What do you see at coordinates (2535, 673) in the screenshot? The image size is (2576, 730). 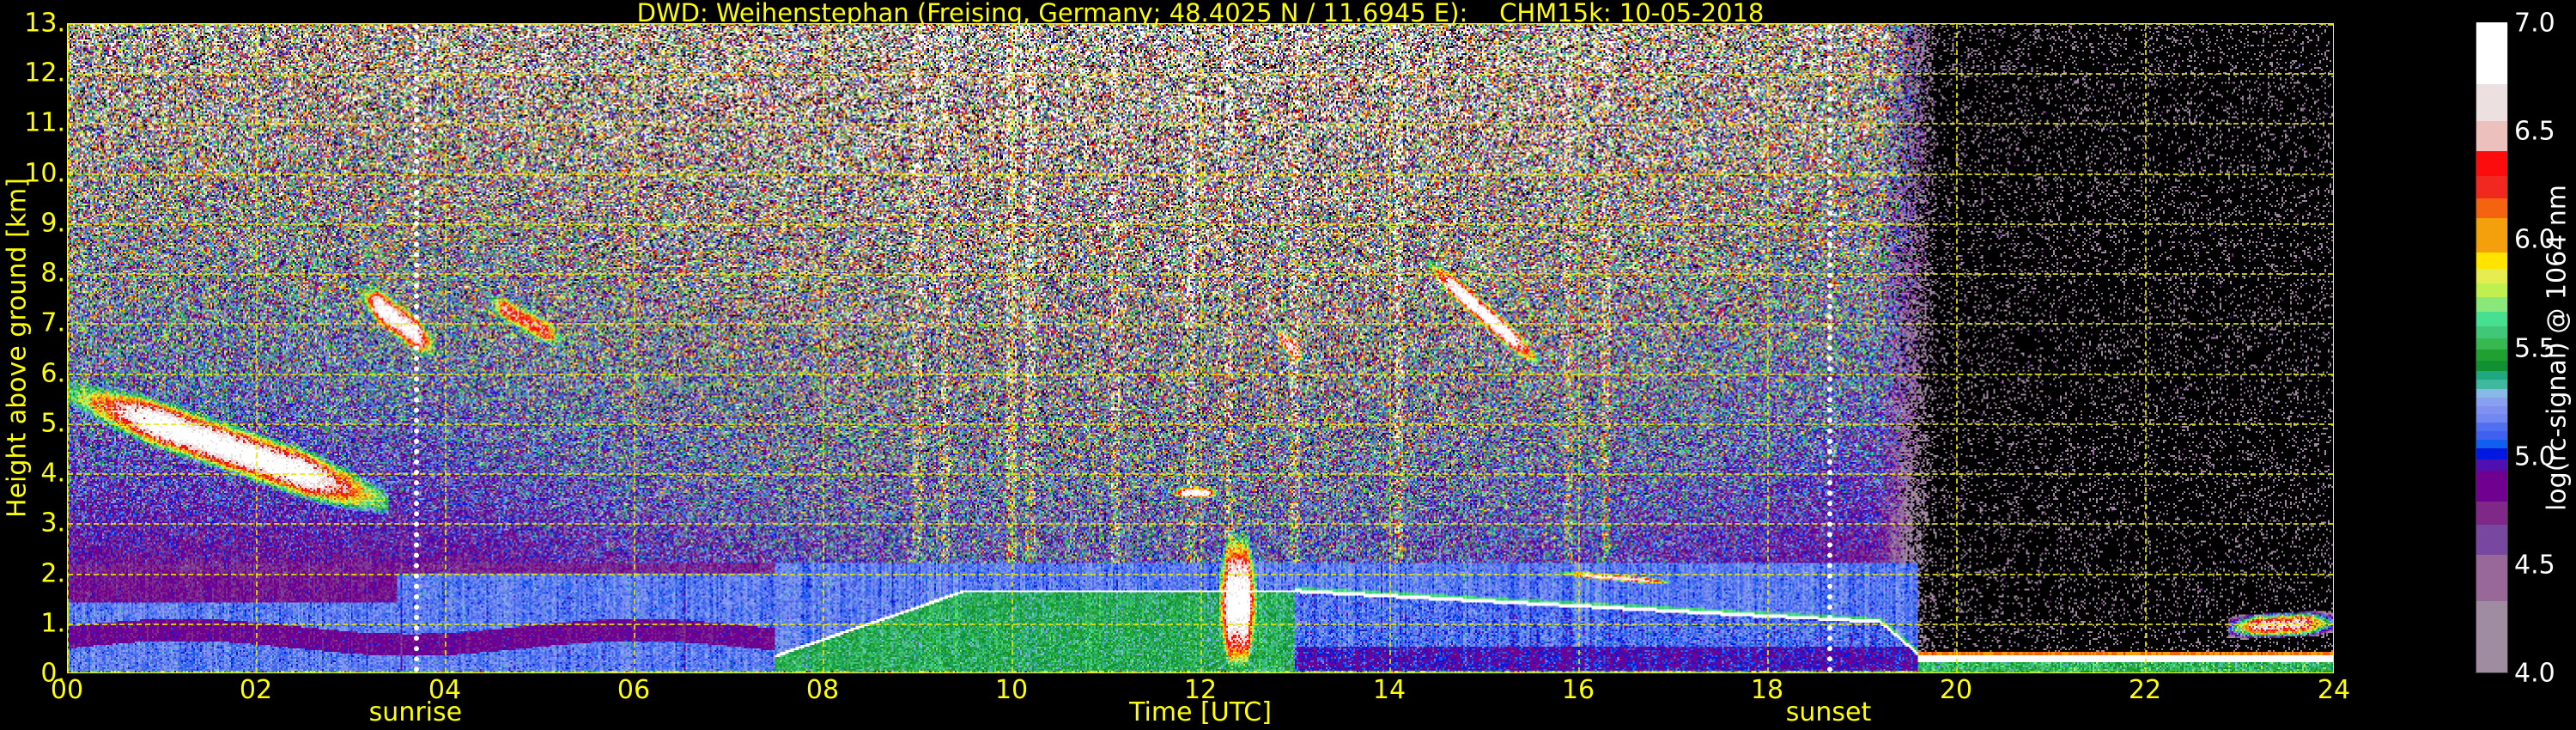 I see `colorbar-tick-label: 4.0` at bounding box center [2535, 673].